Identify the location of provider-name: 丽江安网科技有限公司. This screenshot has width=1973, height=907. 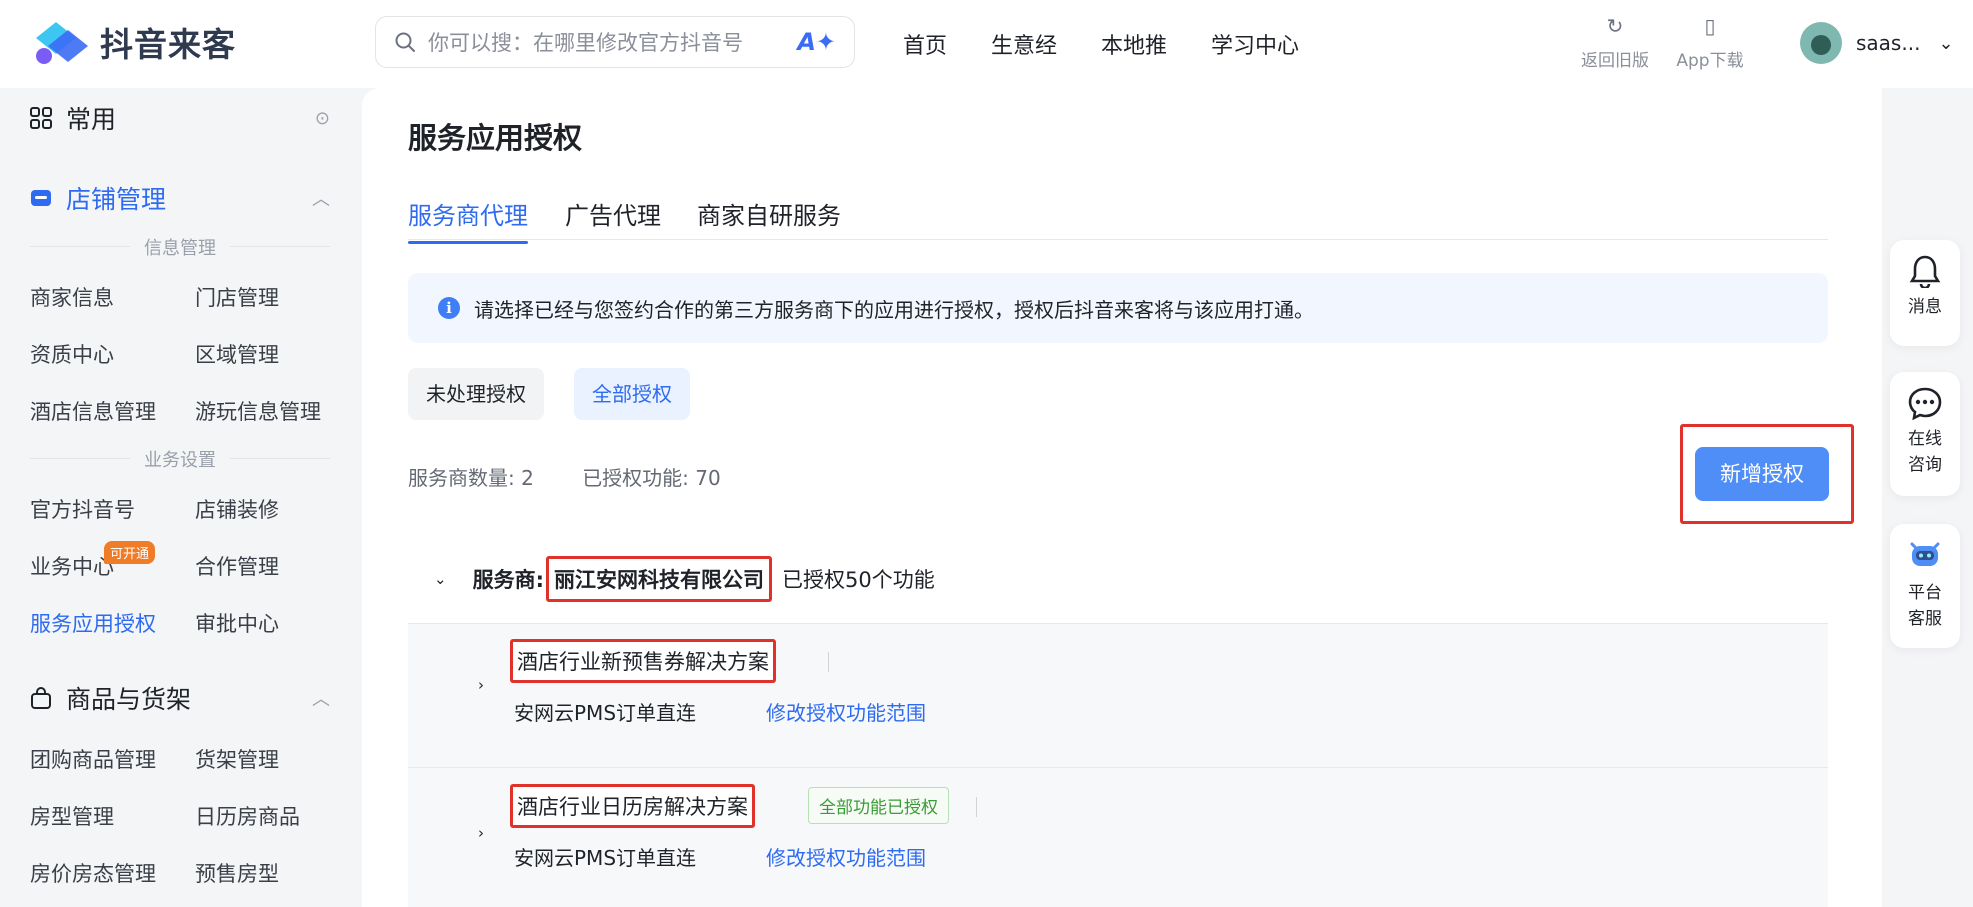
(658, 579).